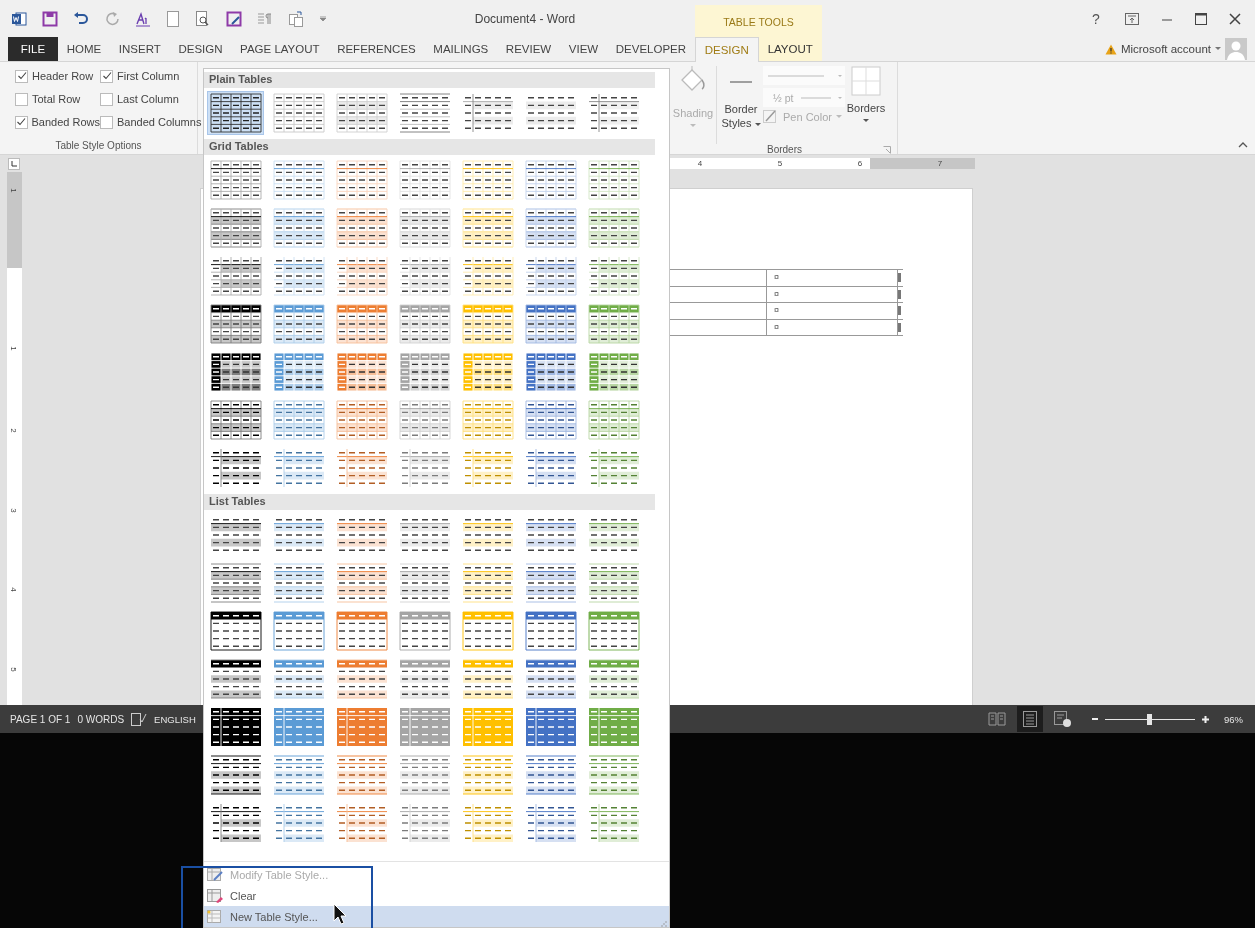 This screenshot has width=1255, height=928. I want to click on ribbon-tab: LAYOUT, so click(790, 49).